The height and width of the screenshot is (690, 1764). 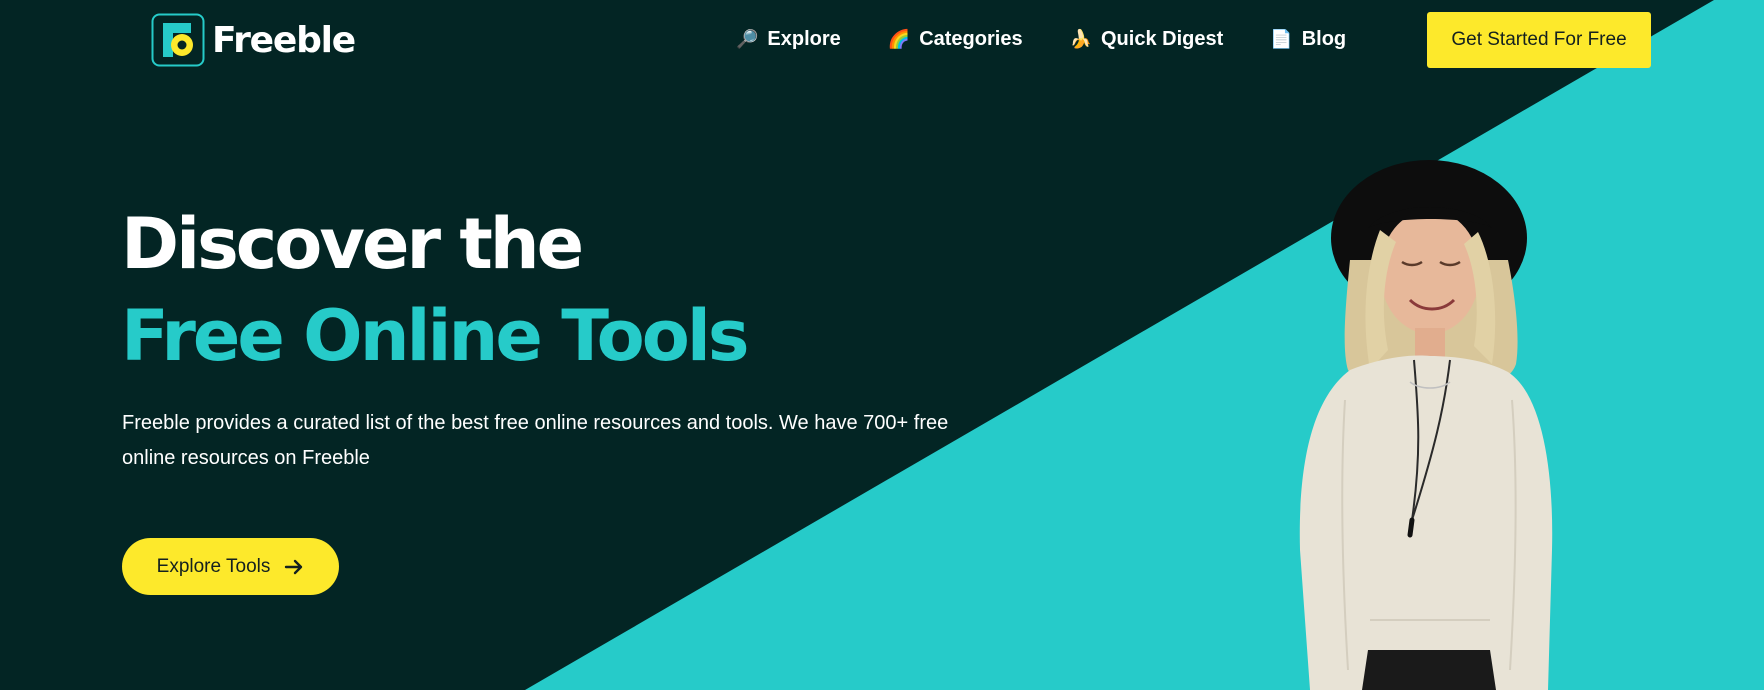 I want to click on arrow-right-icon, so click(x=294, y=566).